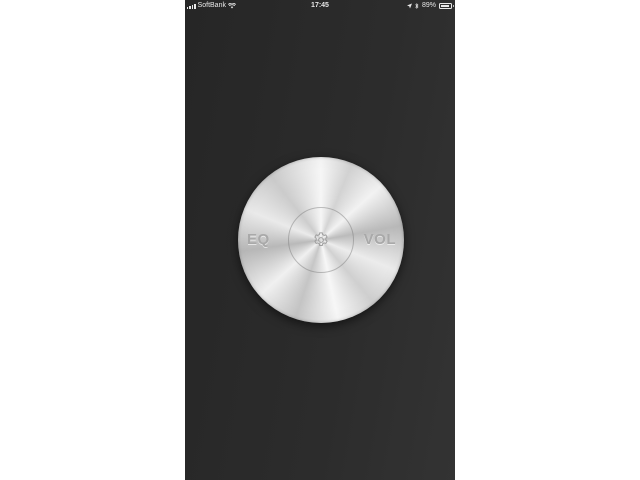  Describe the element at coordinates (409, 5) in the screenshot. I see `location-icon` at that location.